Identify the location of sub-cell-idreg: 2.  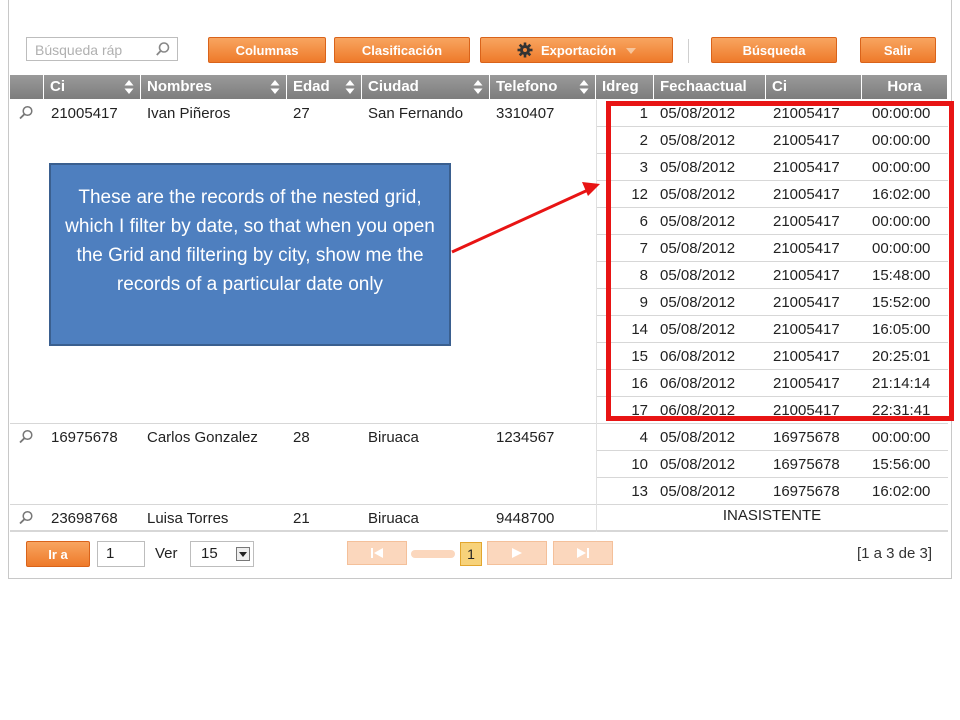
(643, 140).